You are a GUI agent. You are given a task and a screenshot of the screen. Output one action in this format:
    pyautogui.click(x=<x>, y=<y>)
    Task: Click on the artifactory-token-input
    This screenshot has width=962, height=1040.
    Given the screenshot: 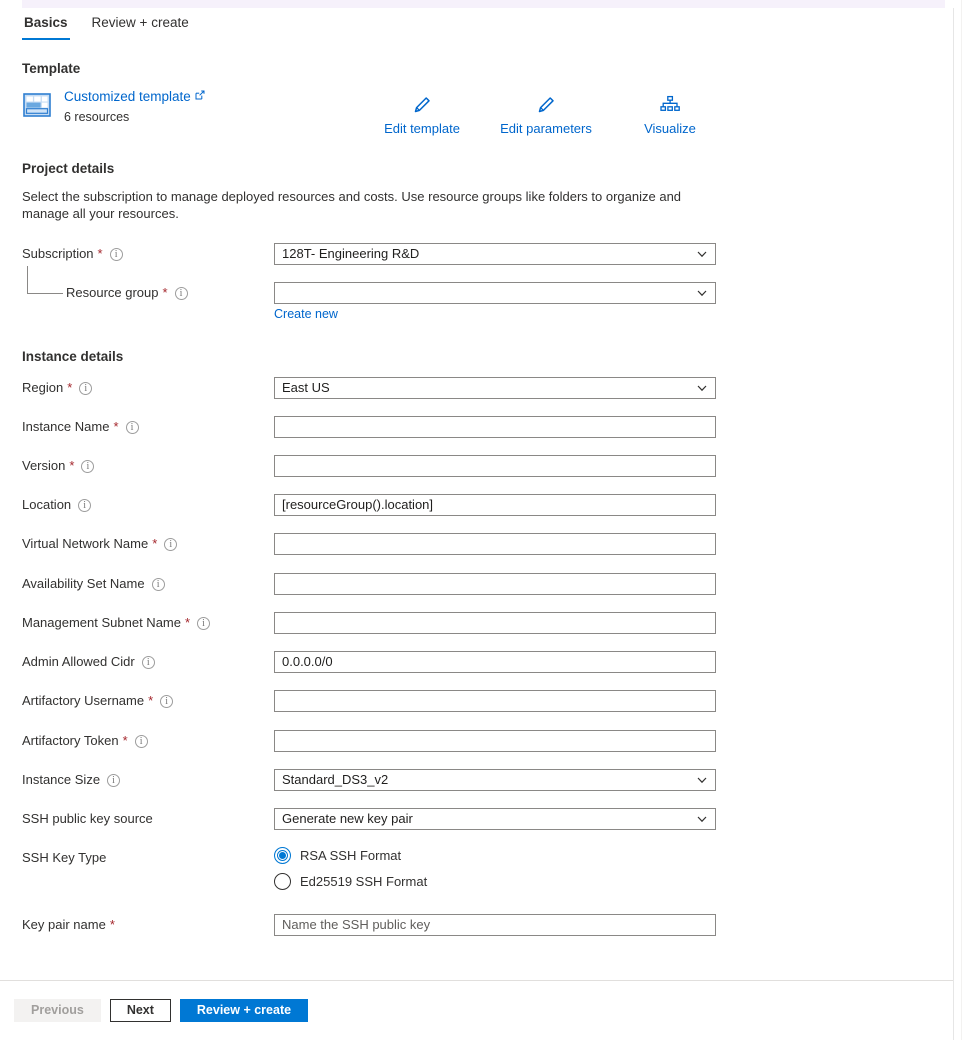 What is the action you would take?
    pyautogui.click(x=495, y=741)
    